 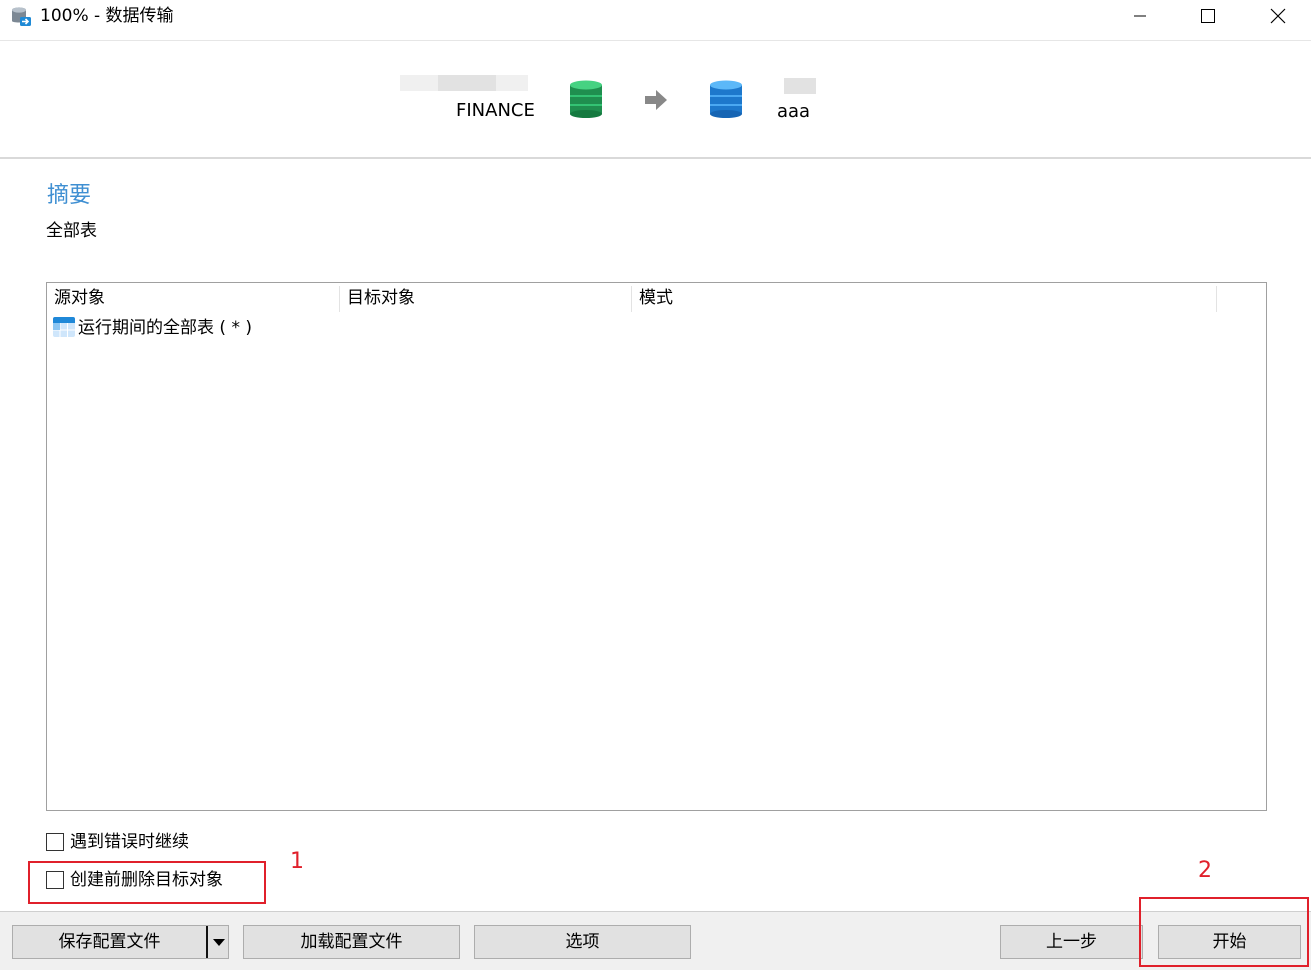 What do you see at coordinates (207, 942) in the screenshot?
I see `split-divider` at bounding box center [207, 942].